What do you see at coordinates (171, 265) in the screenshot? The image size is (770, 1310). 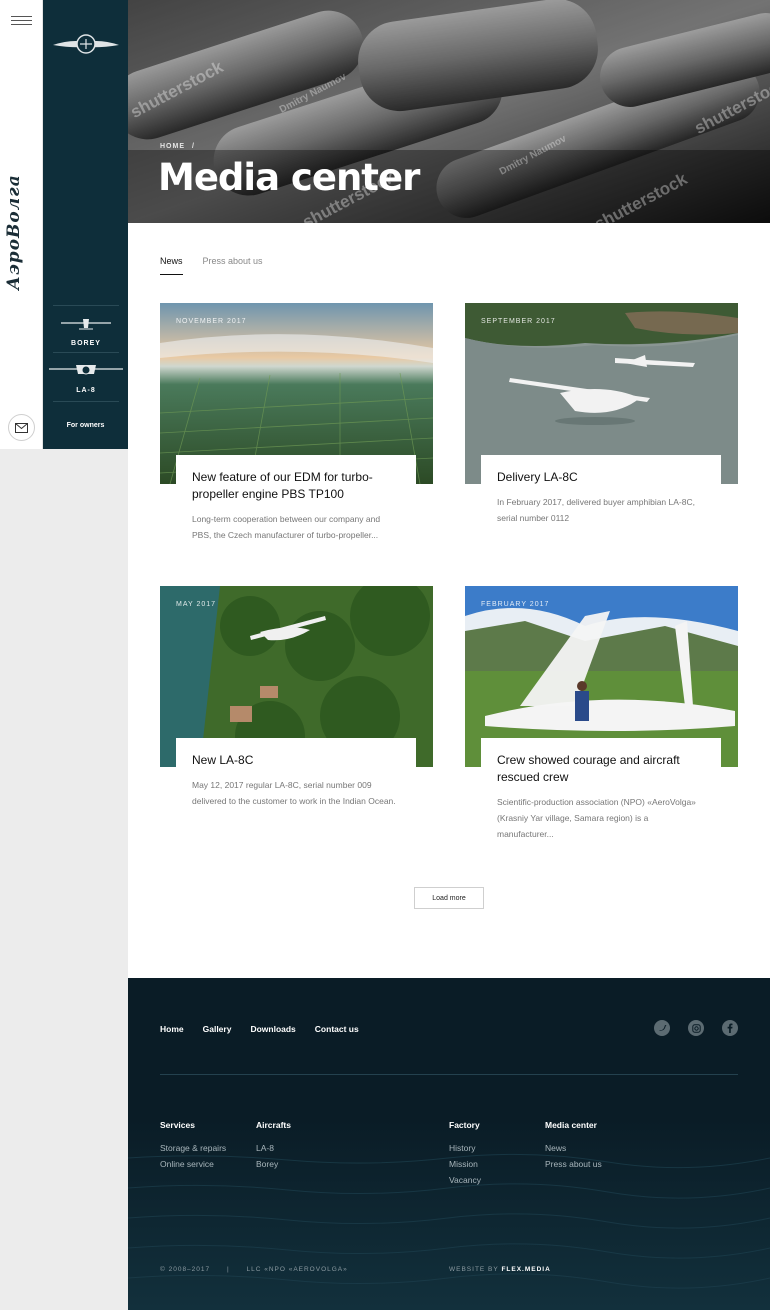 I see `tab-news: News` at bounding box center [171, 265].